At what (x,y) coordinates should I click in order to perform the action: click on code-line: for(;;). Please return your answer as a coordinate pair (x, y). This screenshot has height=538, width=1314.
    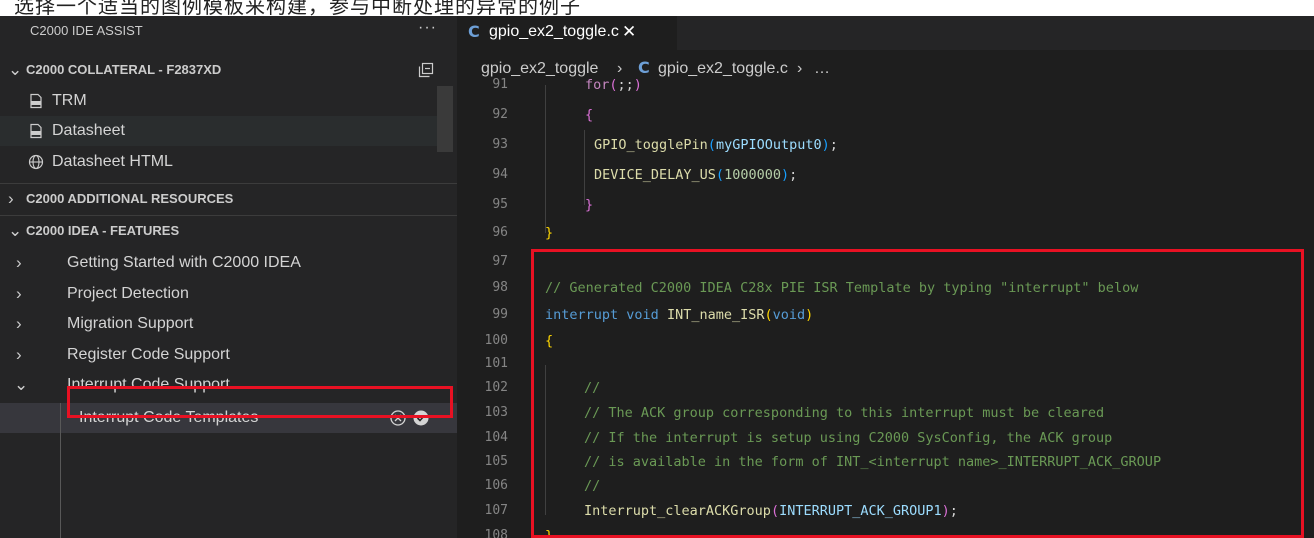
    Looking at the image, I should click on (613, 85).